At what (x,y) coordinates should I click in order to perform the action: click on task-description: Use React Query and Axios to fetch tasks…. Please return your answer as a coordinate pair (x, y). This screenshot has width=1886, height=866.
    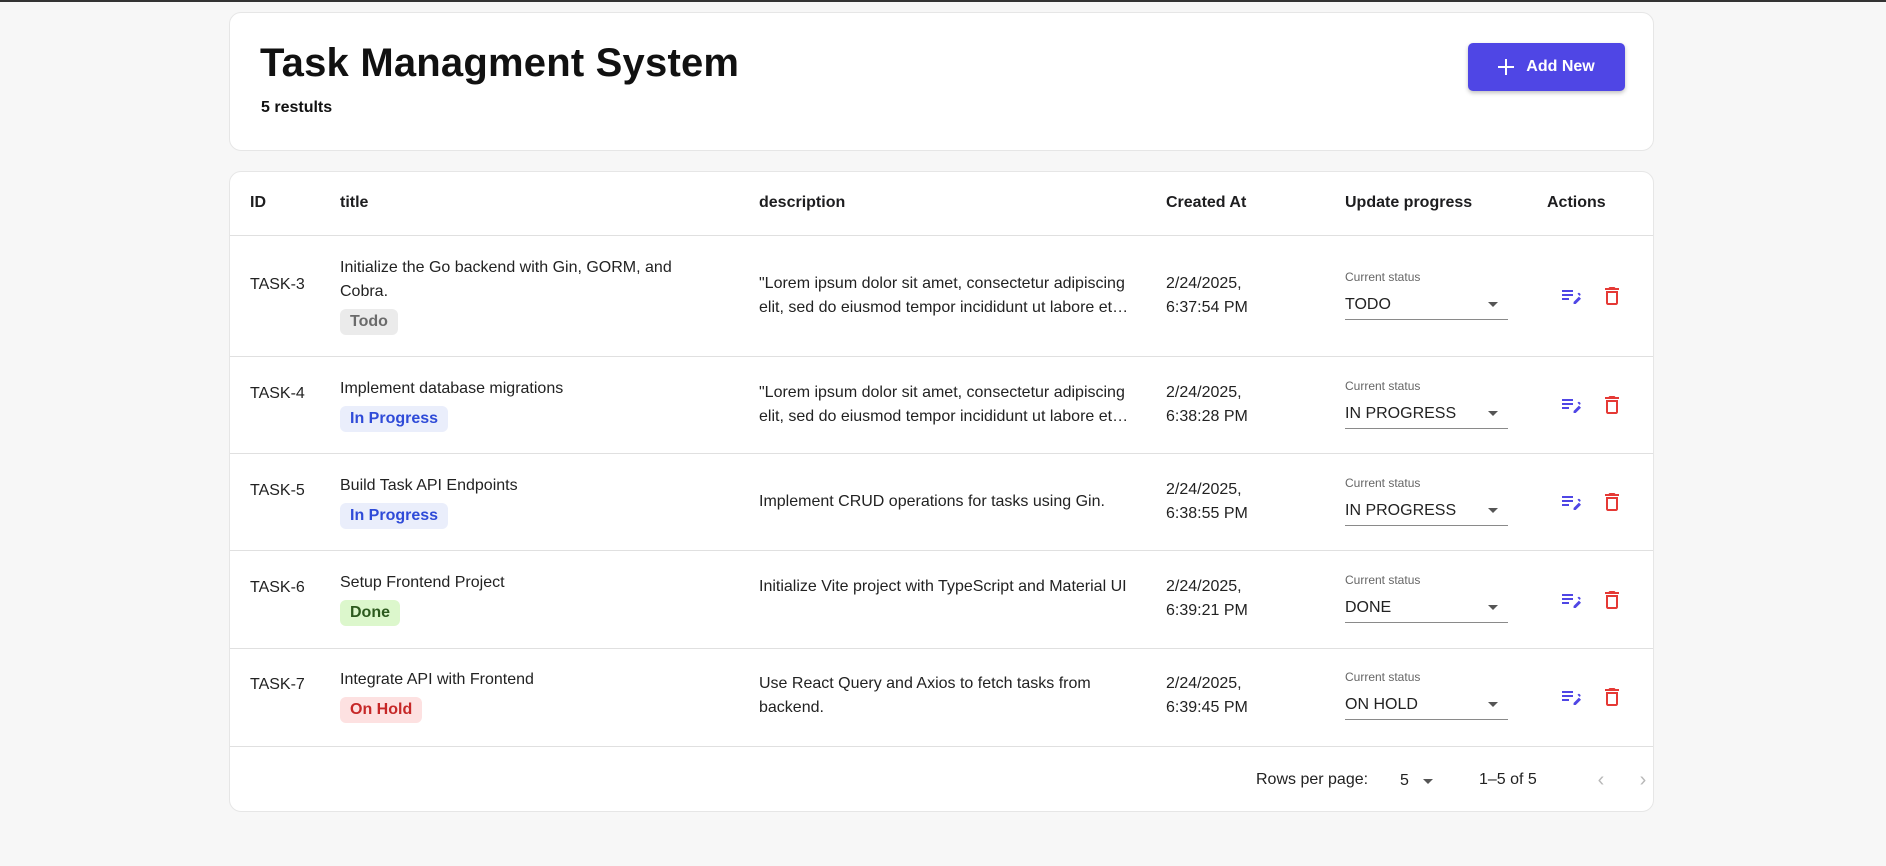
    Looking at the image, I should click on (925, 695).